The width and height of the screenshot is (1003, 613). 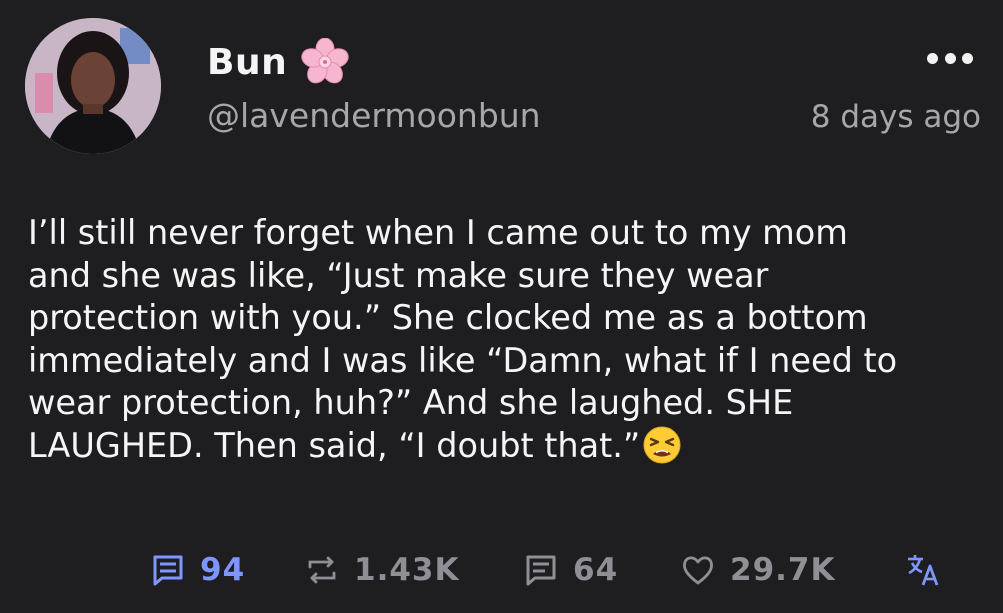 I want to click on avatar, so click(x=93, y=86).